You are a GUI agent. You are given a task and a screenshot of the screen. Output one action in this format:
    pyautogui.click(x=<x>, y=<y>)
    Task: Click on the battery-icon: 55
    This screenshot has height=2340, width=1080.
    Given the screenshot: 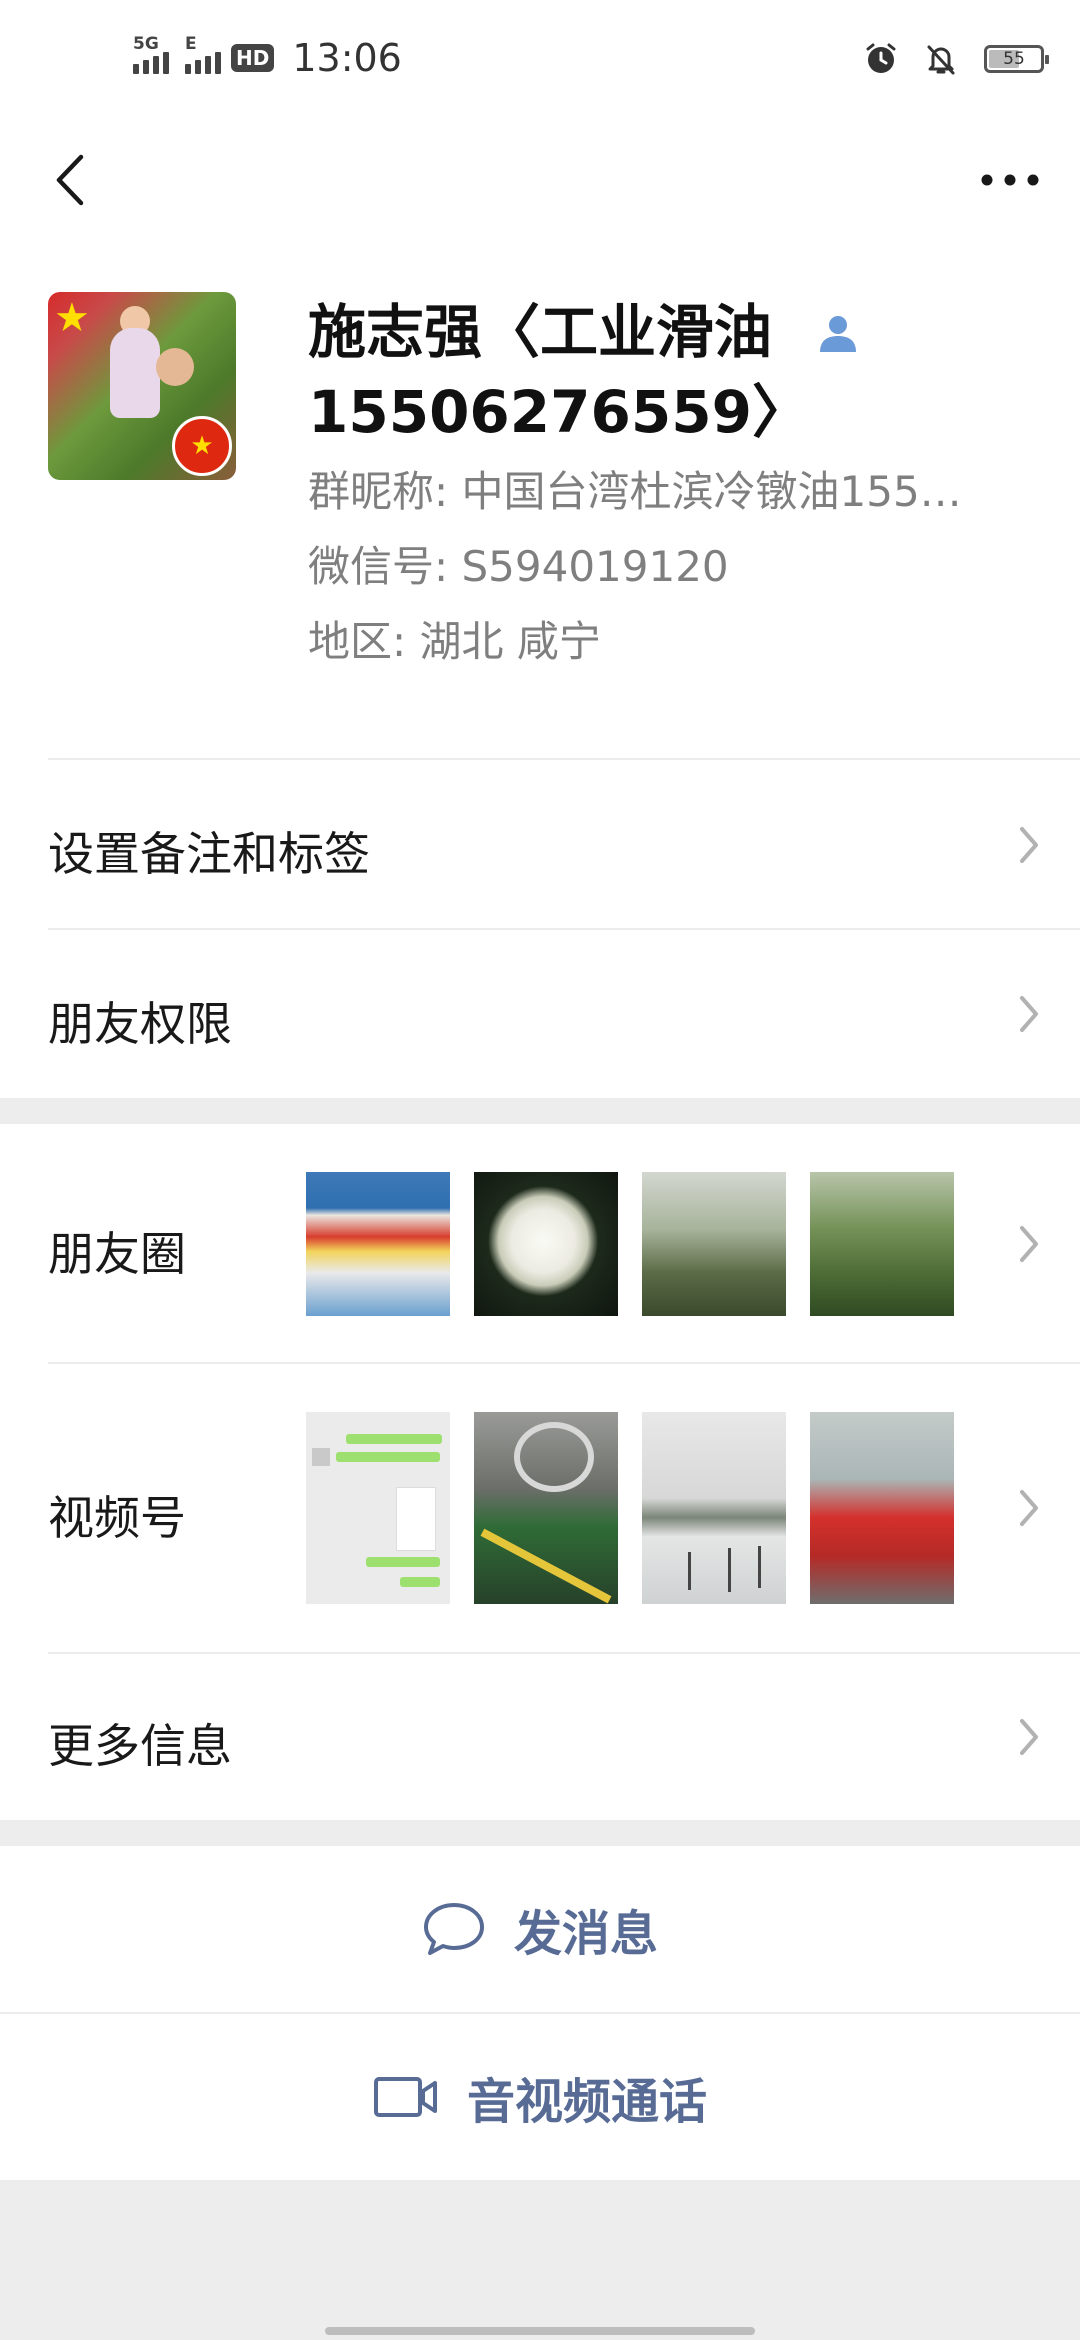 What is the action you would take?
    pyautogui.click(x=1016, y=59)
    